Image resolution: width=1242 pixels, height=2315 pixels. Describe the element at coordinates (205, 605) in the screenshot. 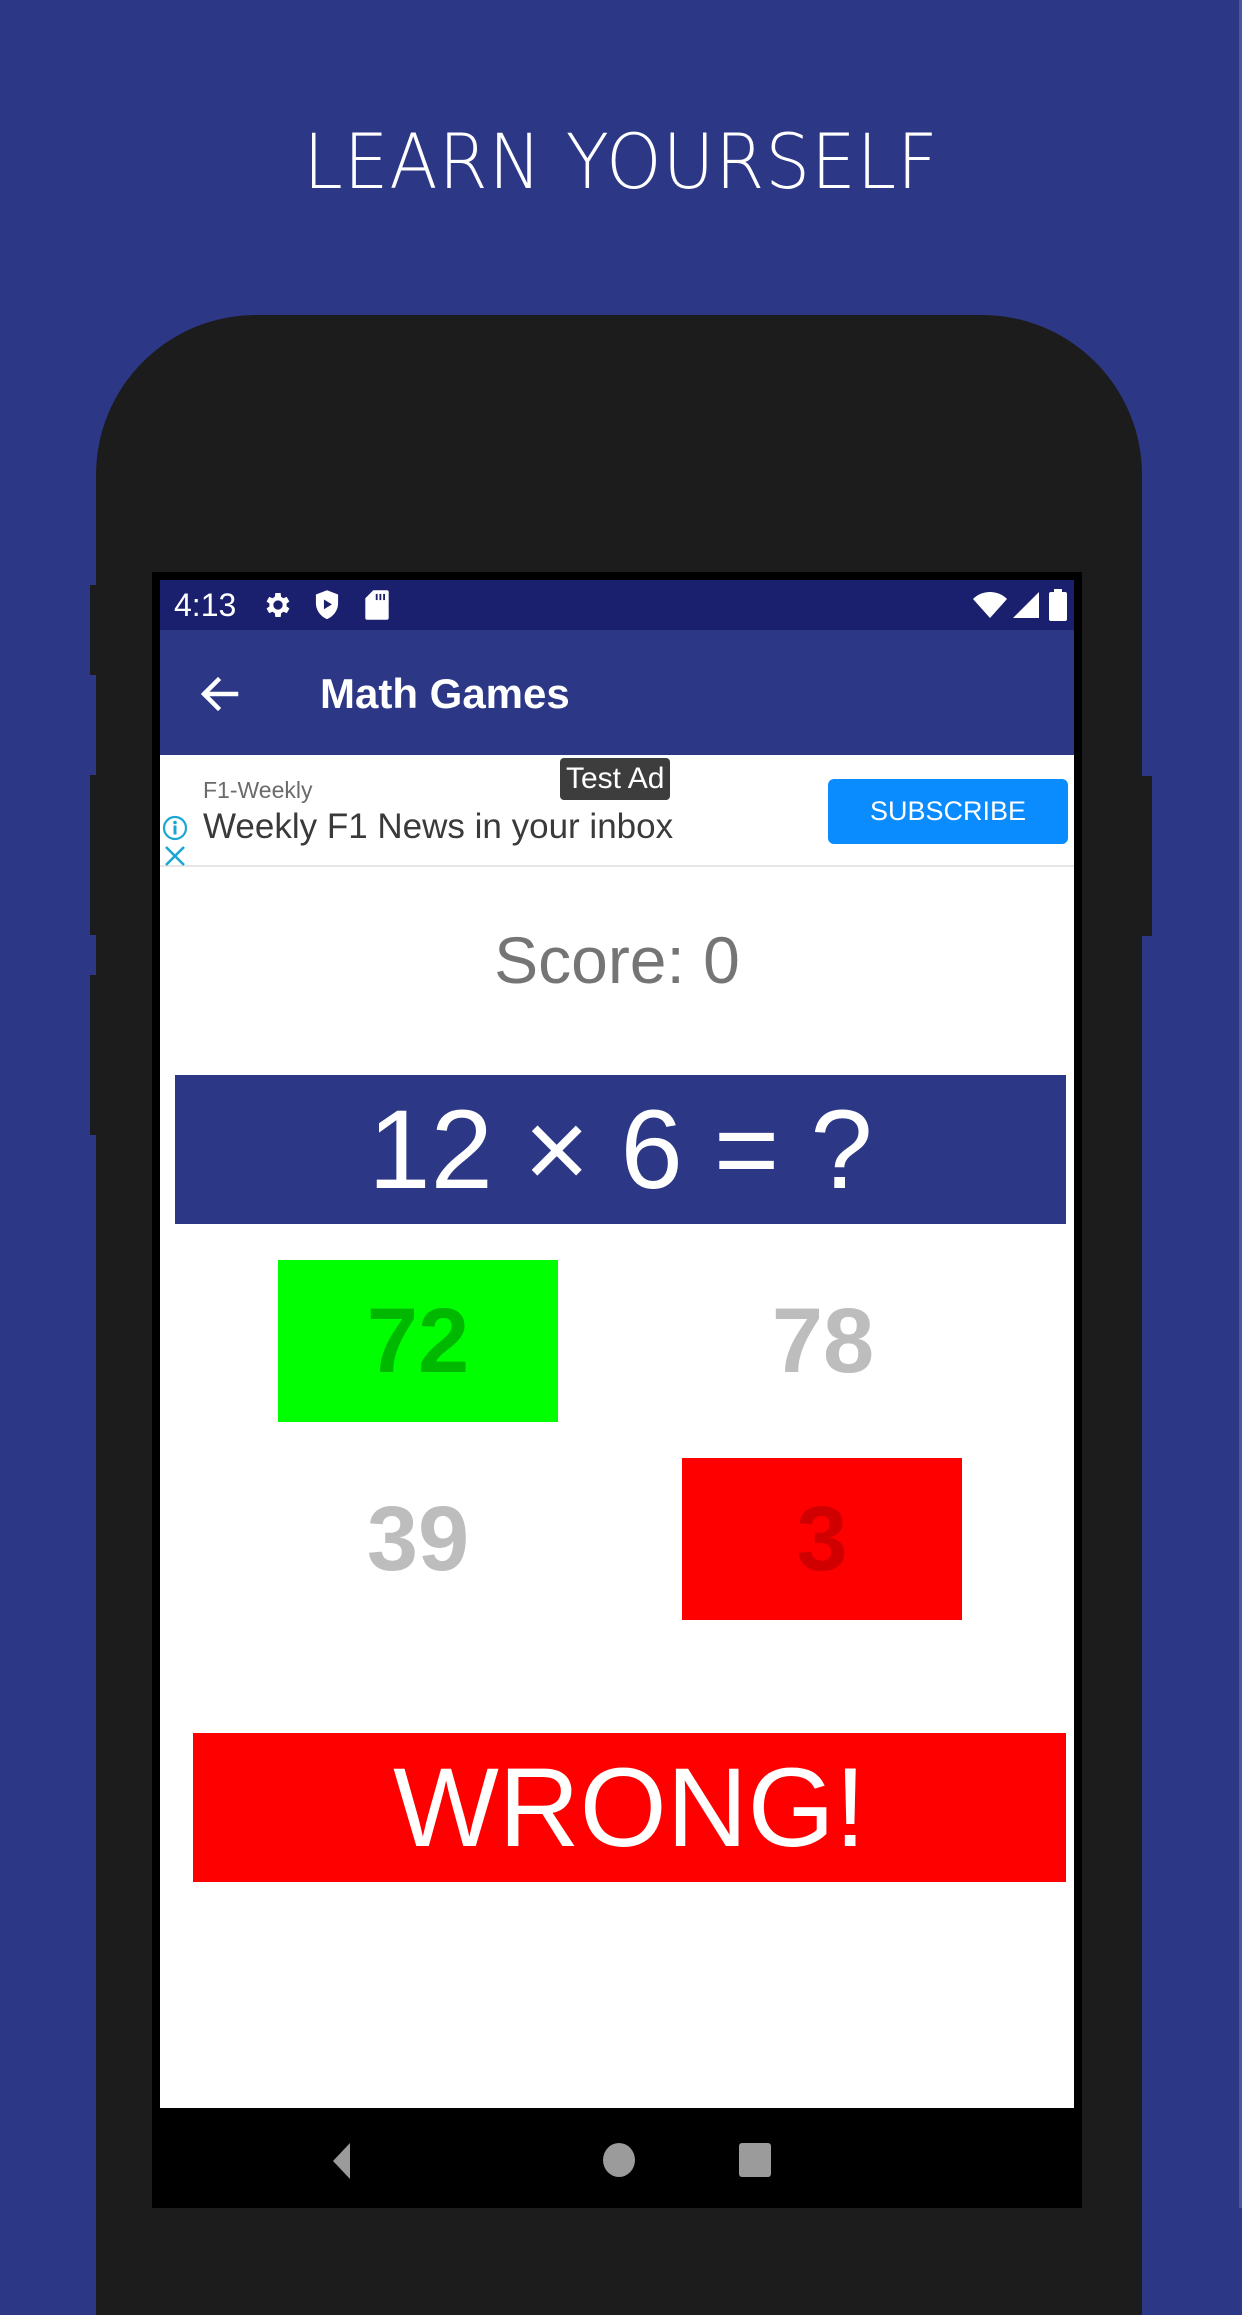

I see `status-time: 4:13` at that location.